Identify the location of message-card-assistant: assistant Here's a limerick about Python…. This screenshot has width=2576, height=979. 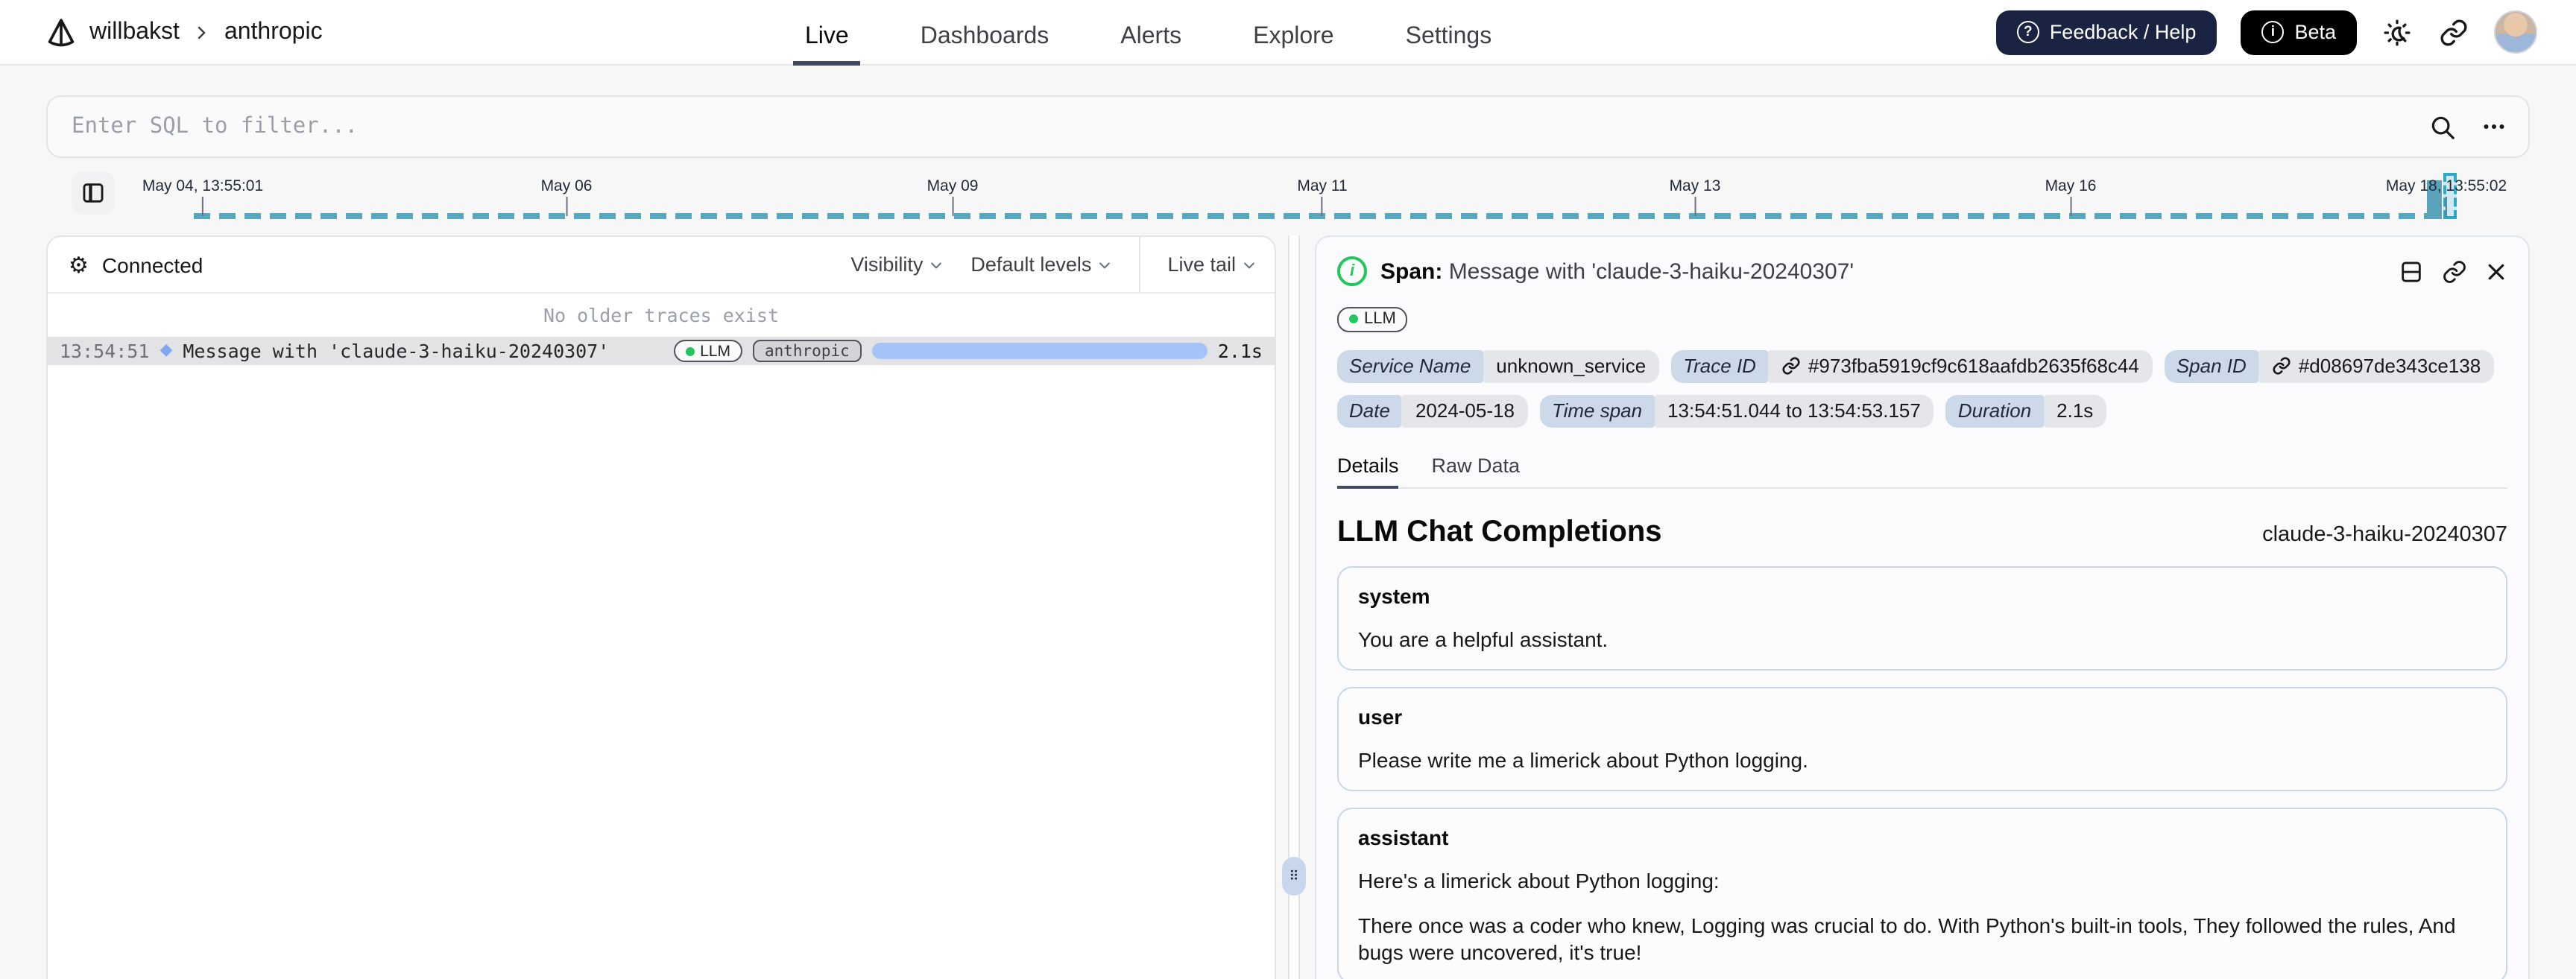
(1922, 893).